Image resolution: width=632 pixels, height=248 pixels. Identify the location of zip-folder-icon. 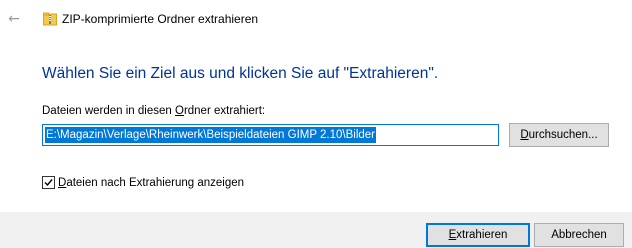
(50, 19).